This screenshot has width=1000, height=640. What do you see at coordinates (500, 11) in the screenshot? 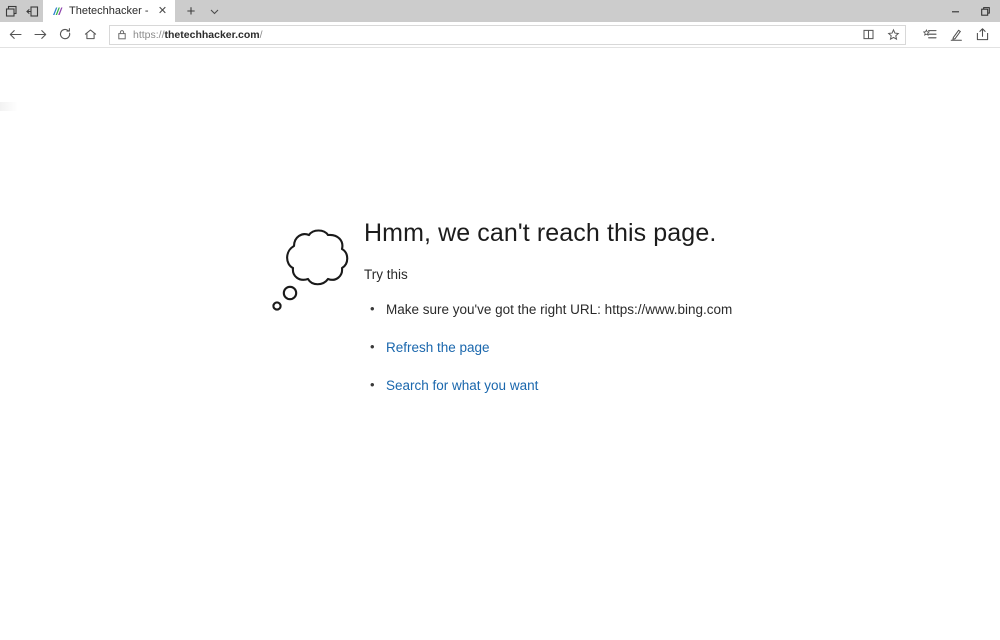
I see `tab-strip: Thetechhacker - Simplif ✕ +` at bounding box center [500, 11].